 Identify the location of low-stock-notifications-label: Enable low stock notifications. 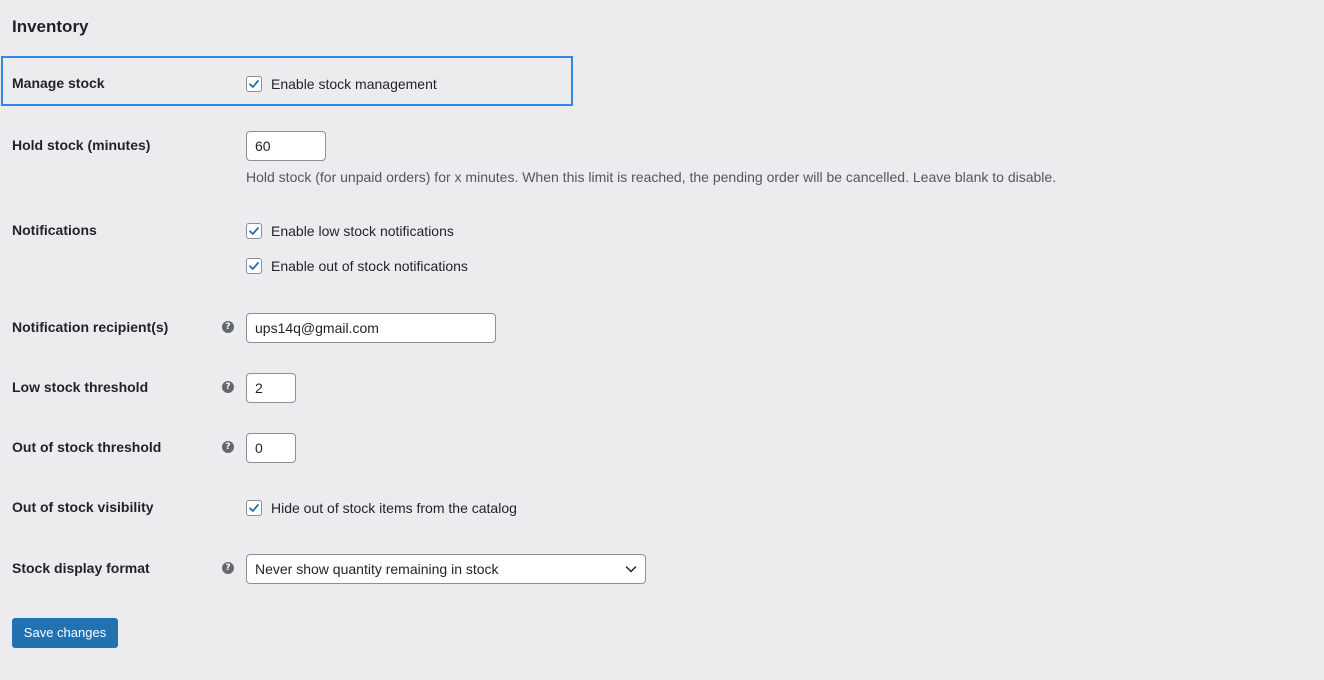
(362, 231).